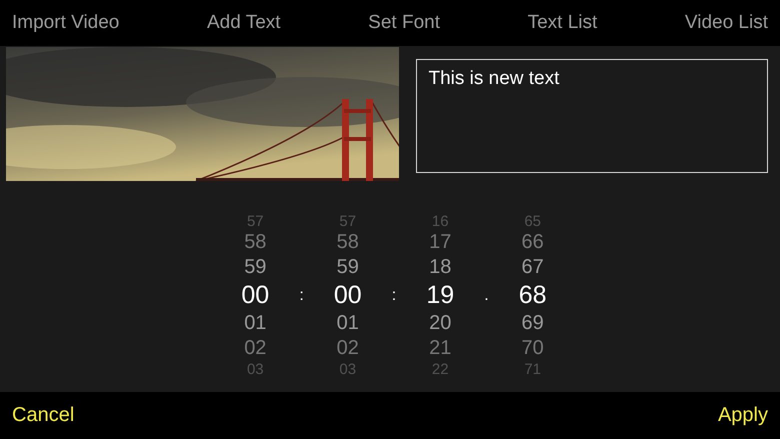 This screenshot has width=780, height=439. What do you see at coordinates (743, 415) in the screenshot?
I see `action-button: Apply` at bounding box center [743, 415].